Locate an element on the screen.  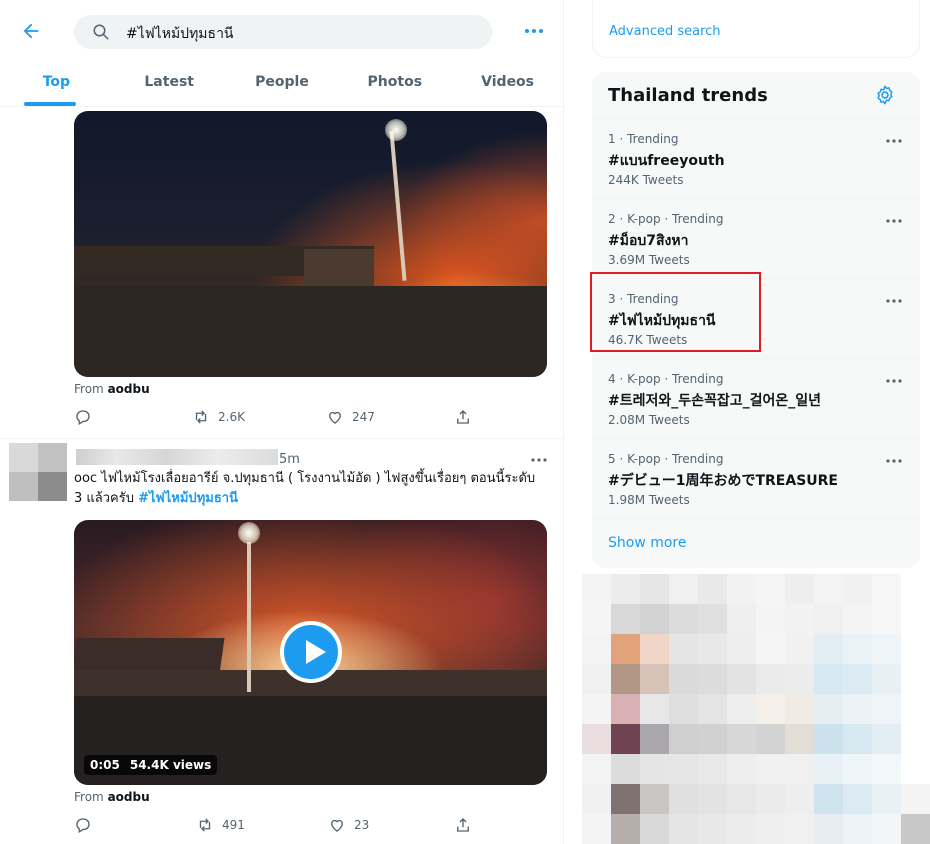
tweet-2-source: From aodbu is located at coordinates (112, 797).